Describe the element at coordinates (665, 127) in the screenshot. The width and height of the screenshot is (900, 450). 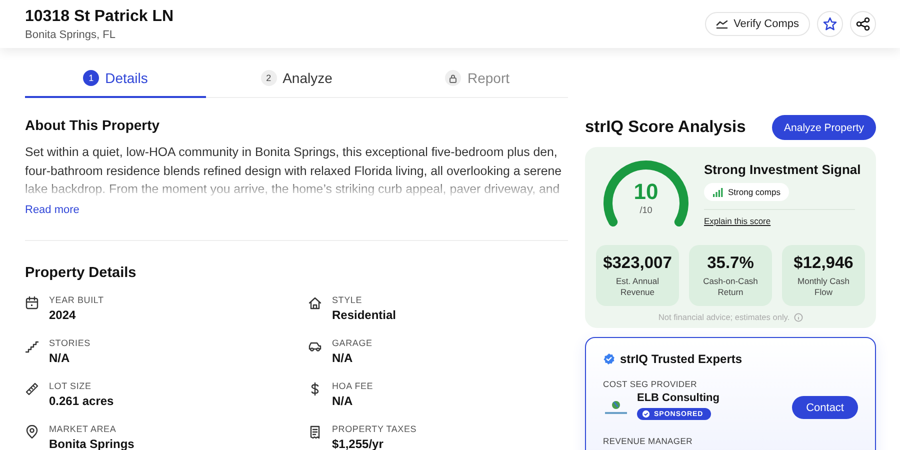
I see `section-heading: strIQ Score Analysis` at that location.